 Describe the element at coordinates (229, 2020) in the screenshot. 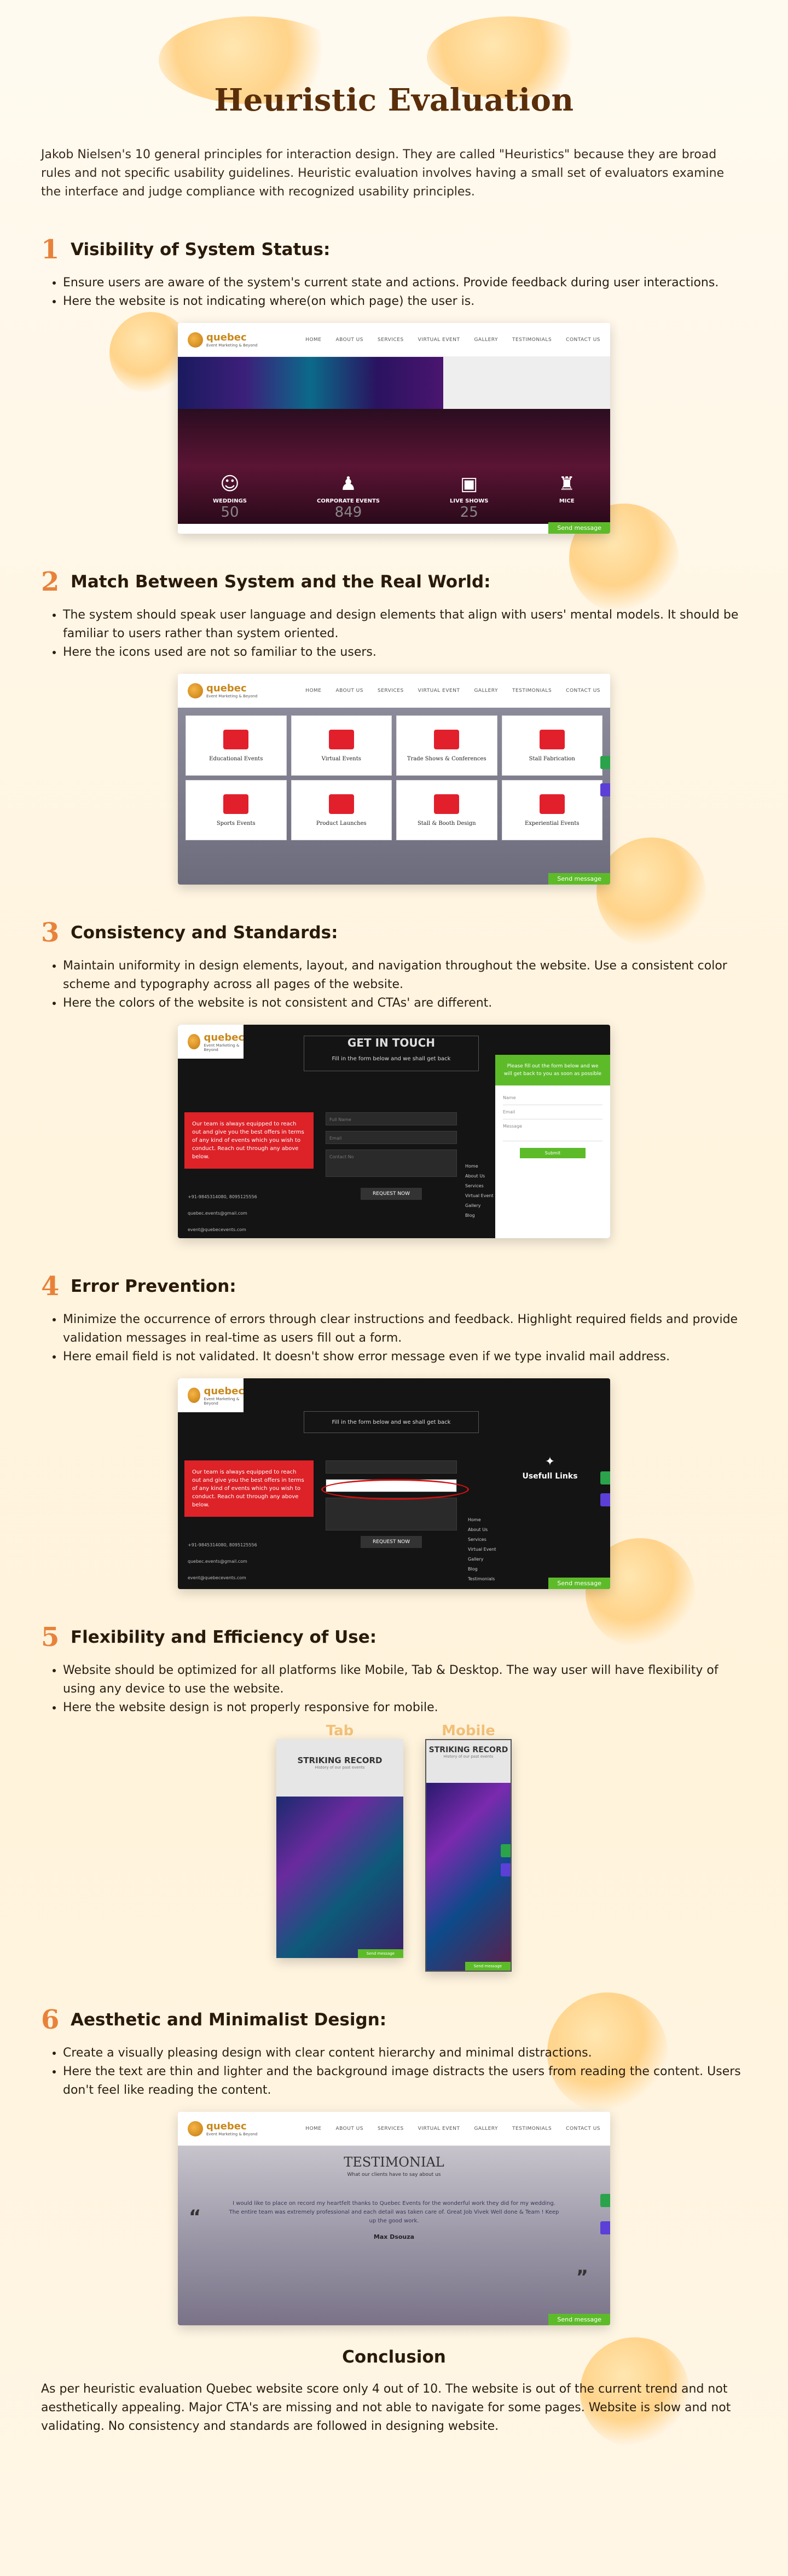

I see `section-title: Aesthetic and Minimalist Design:` at that location.